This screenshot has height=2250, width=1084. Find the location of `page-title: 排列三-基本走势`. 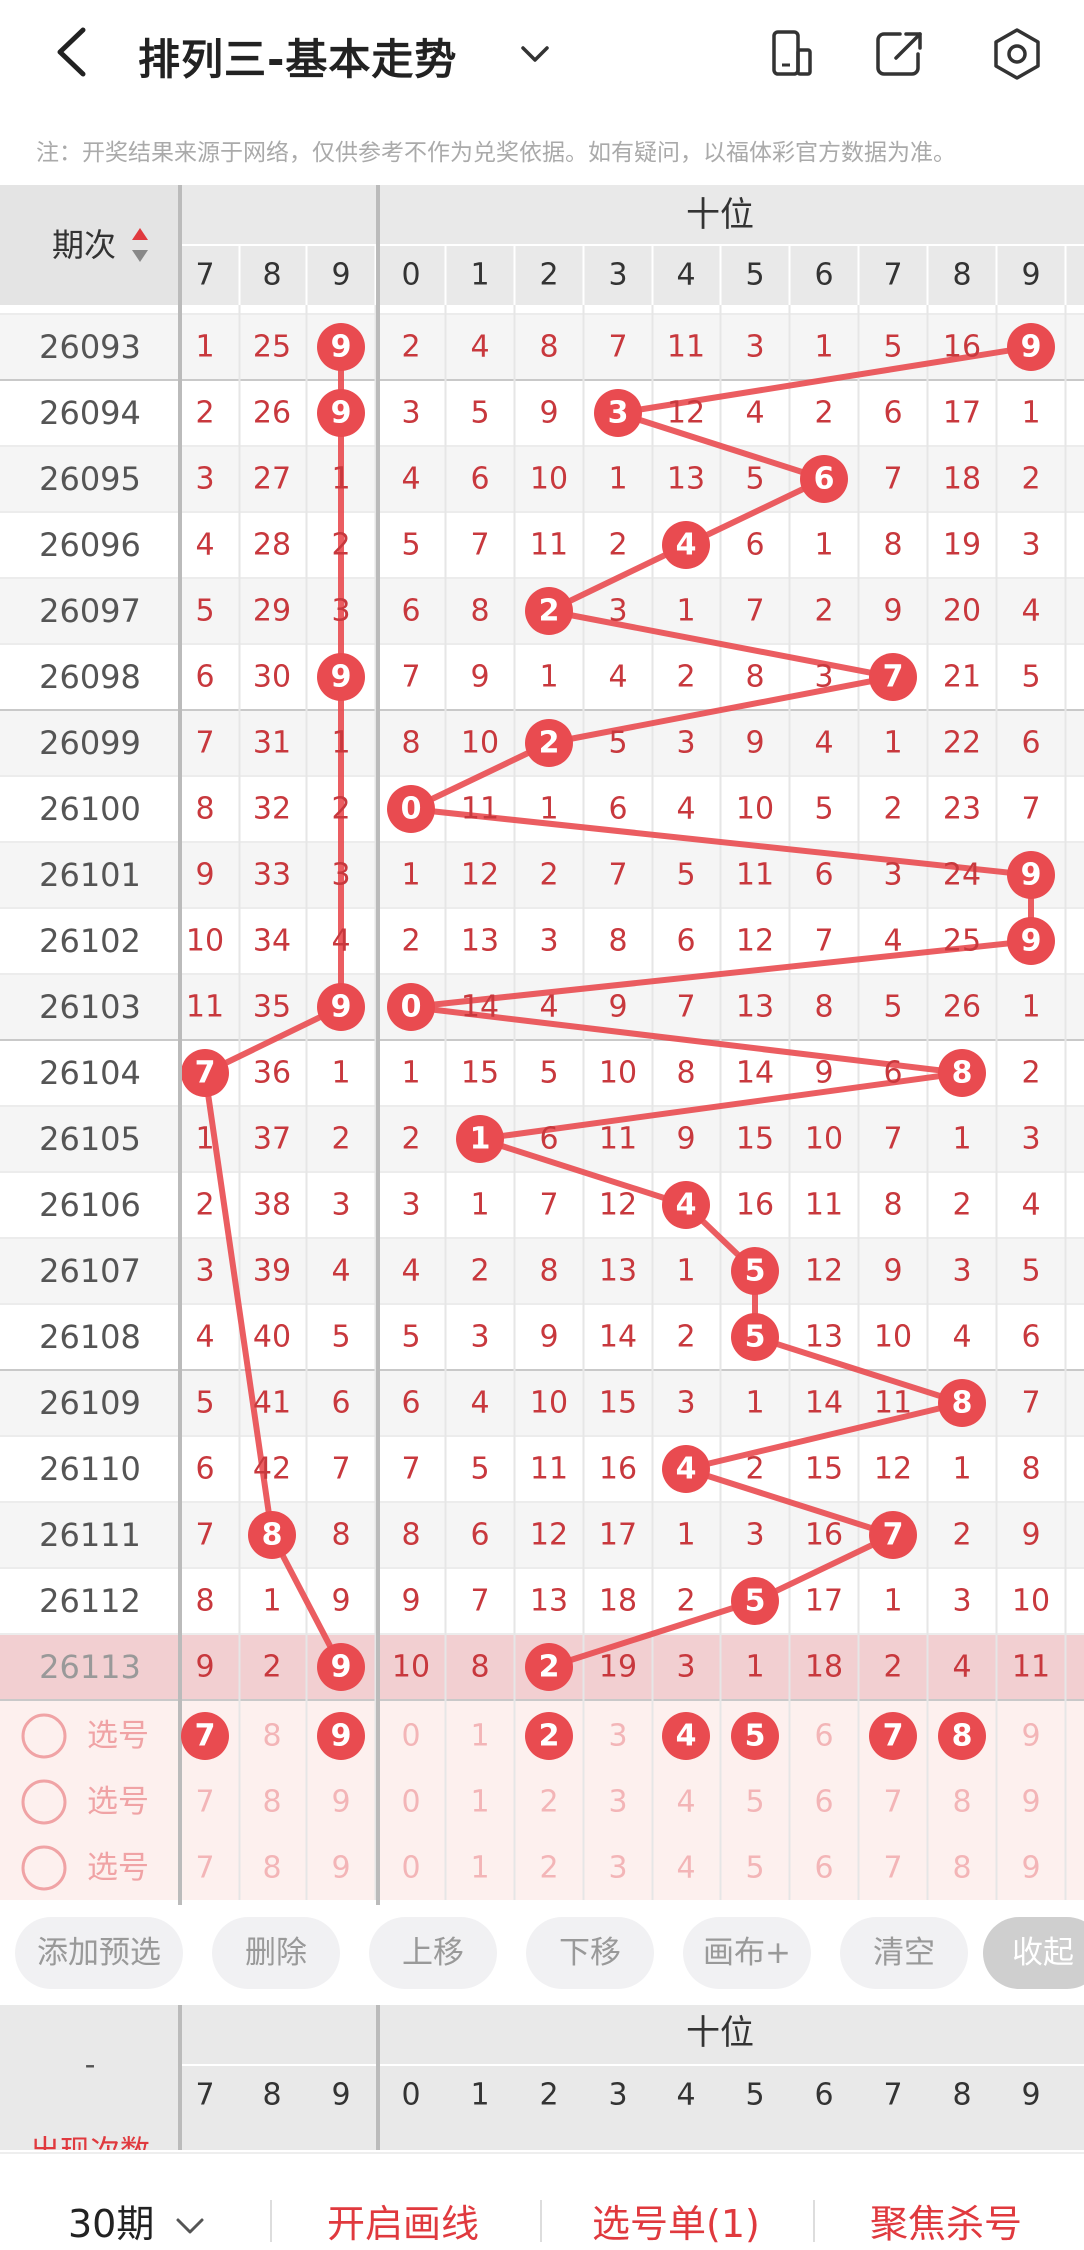

page-title: 排列三-基本走势 is located at coordinates (297, 56).